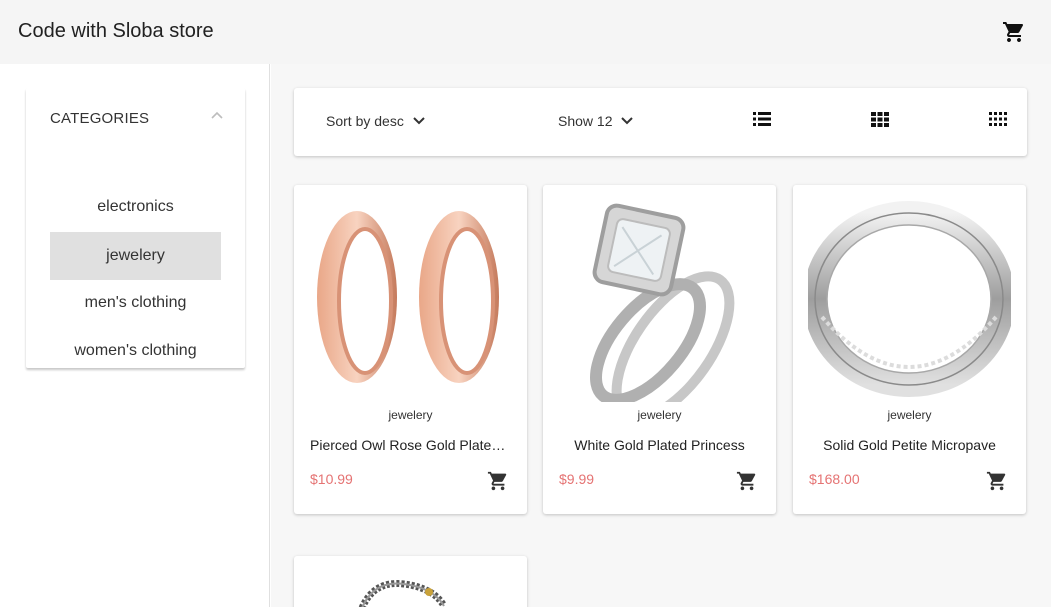 The height and width of the screenshot is (607, 1051). What do you see at coordinates (909, 445) in the screenshot?
I see `product-name: Solid Gold Petite Micropave` at bounding box center [909, 445].